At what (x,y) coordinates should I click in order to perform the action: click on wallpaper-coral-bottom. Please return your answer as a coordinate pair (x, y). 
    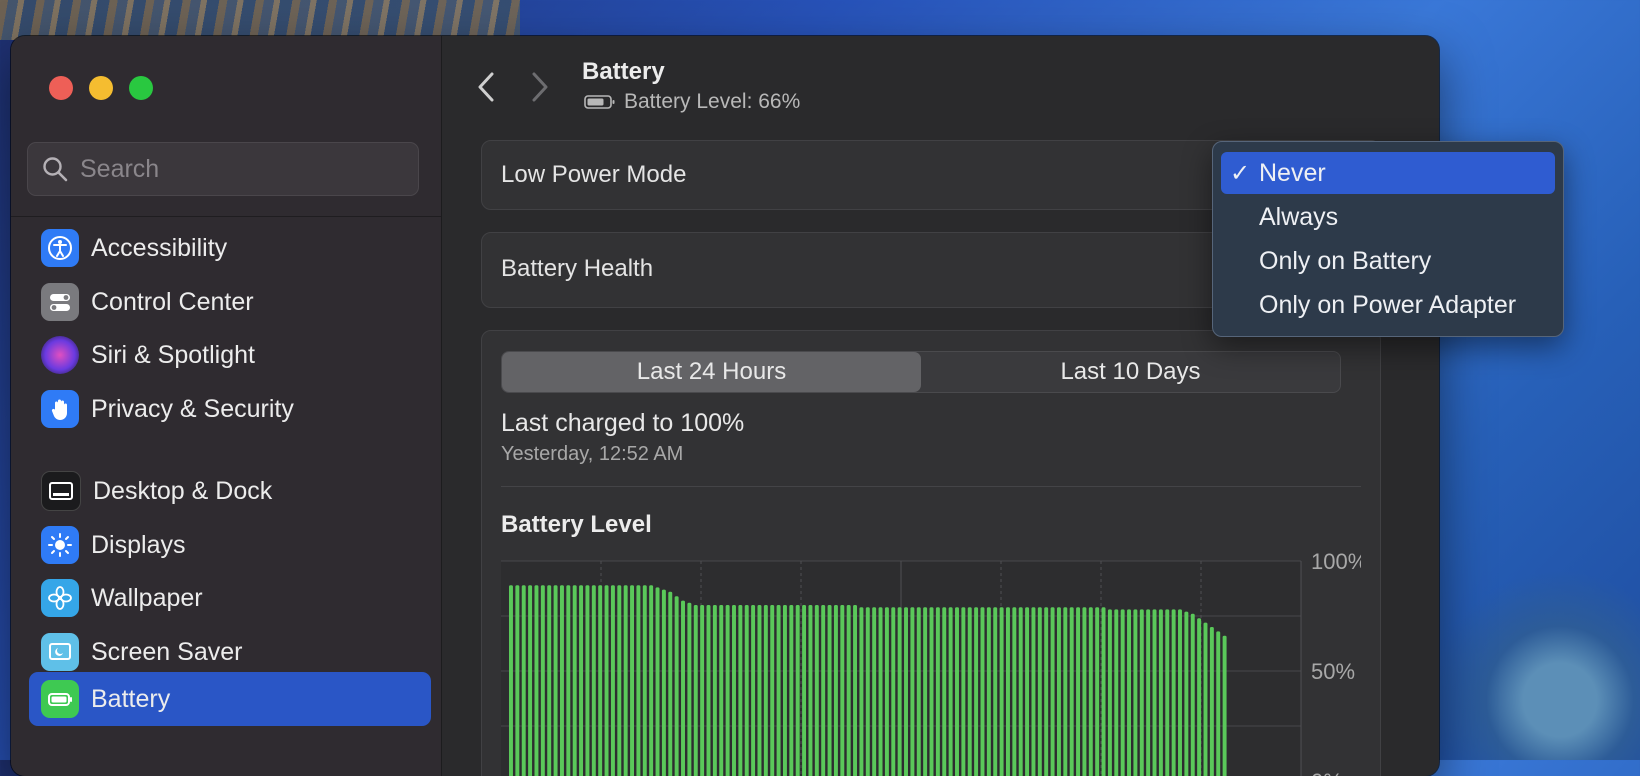
    Looking at the image, I should click on (1540, 660).